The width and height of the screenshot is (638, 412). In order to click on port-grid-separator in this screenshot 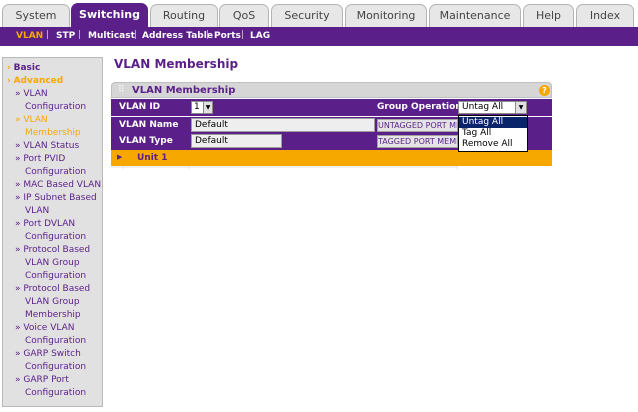, I will do `click(284, 167)`.